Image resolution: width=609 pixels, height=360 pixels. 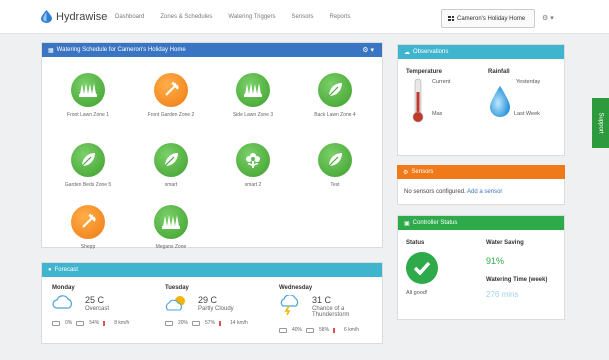 I want to click on panel-title: Sensors, so click(x=422, y=172).